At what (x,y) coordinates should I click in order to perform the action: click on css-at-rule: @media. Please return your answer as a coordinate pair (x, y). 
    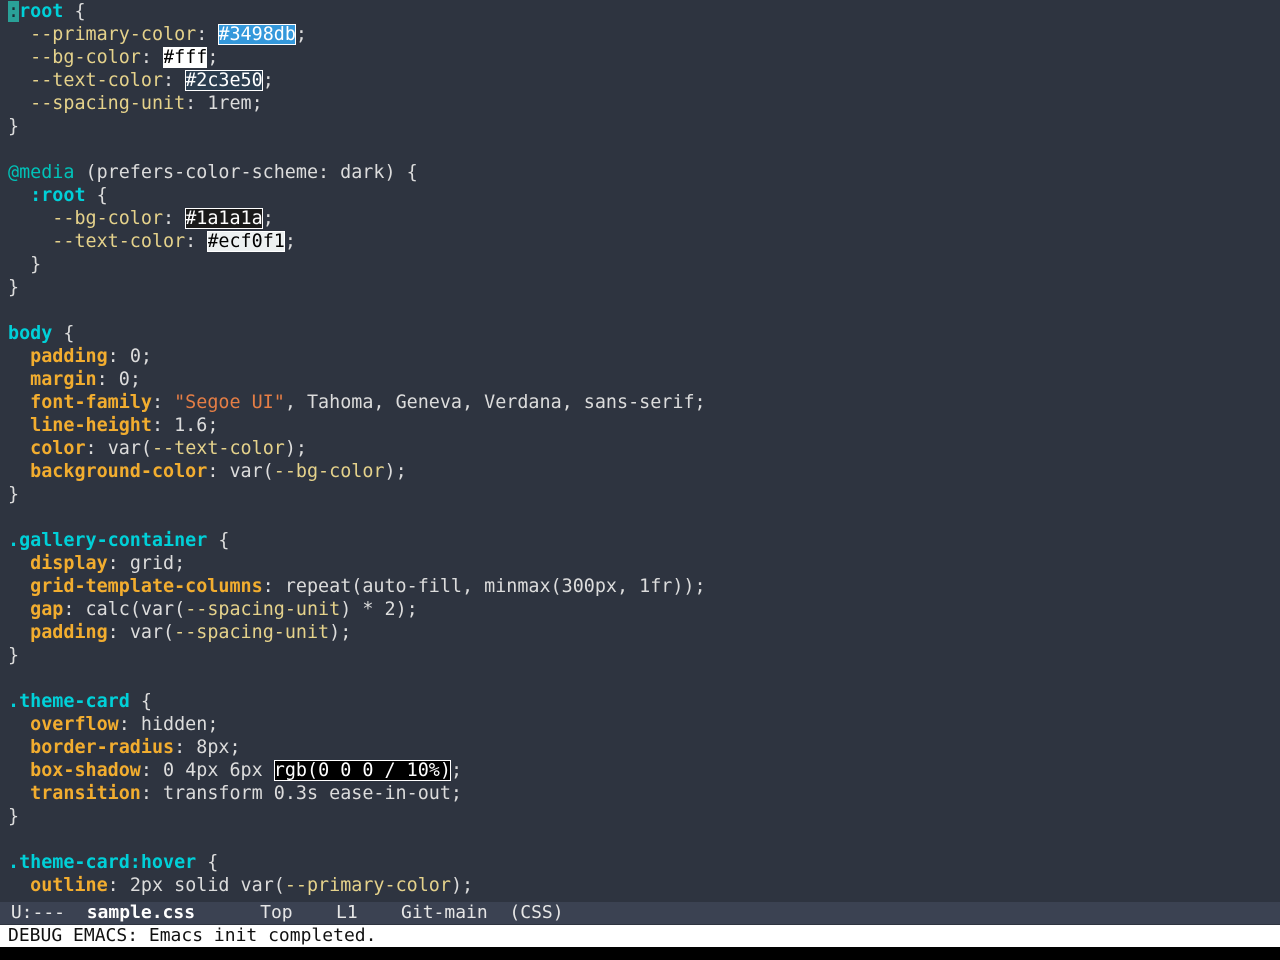
    Looking at the image, I should click on (41, 172).